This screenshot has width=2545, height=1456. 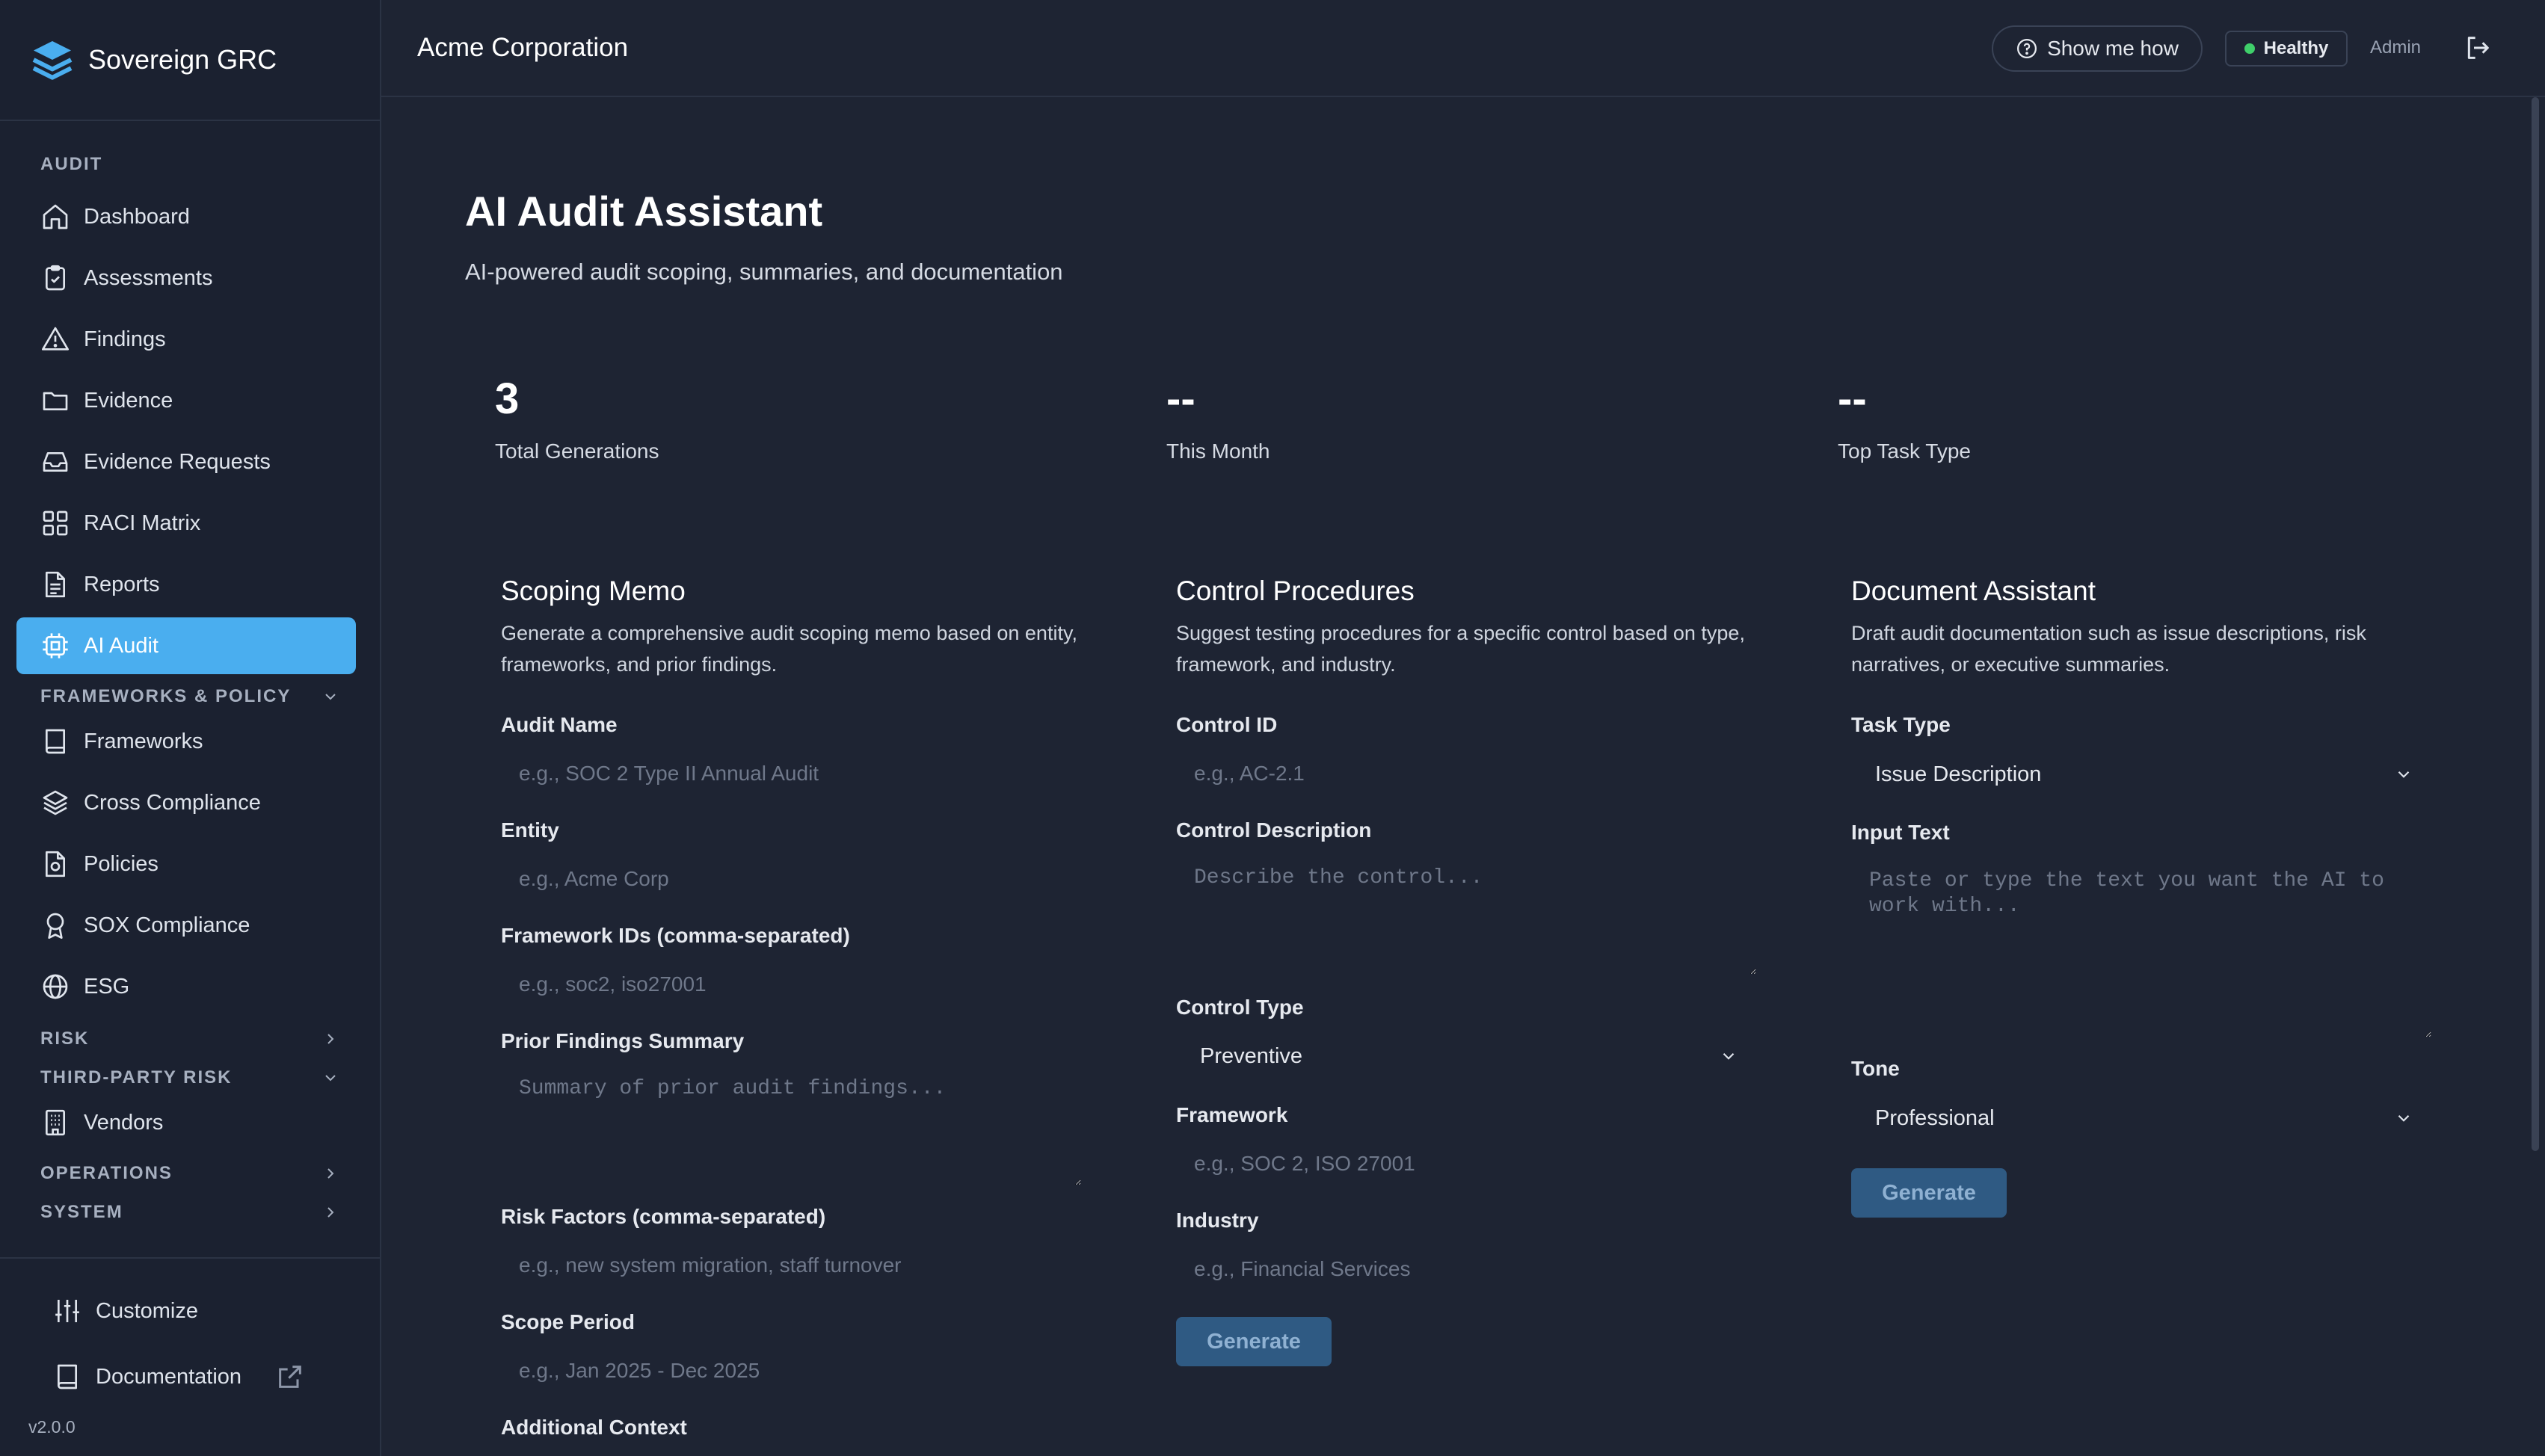 I want to click on sidebar-item-label: RACI Matrix, so click(x=142, y=522).